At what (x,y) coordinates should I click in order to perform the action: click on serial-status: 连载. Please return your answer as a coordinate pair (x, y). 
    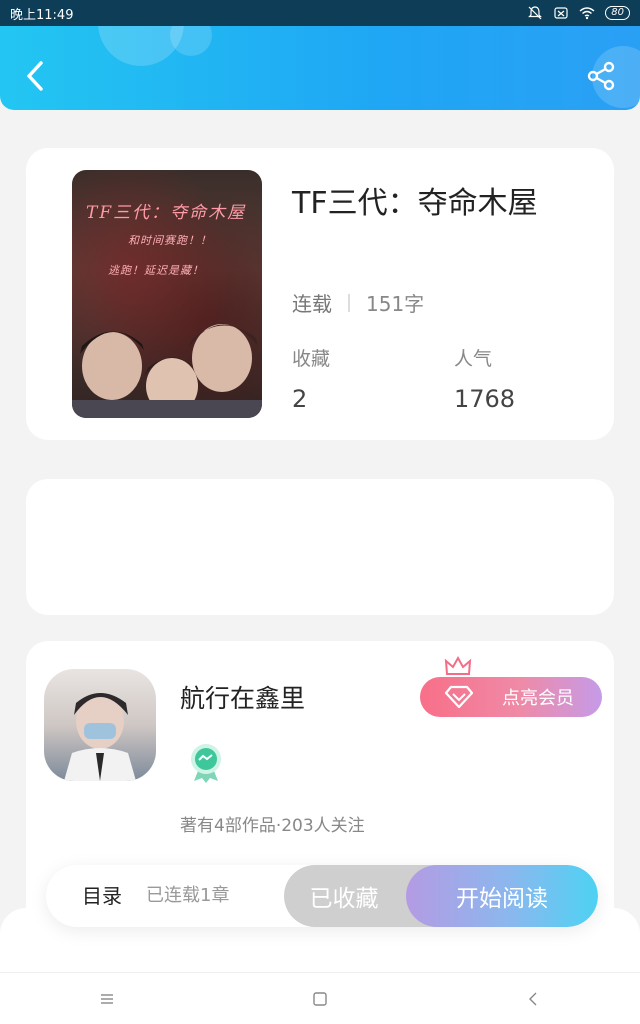
    Looking at the image, I should click on (312, 304).